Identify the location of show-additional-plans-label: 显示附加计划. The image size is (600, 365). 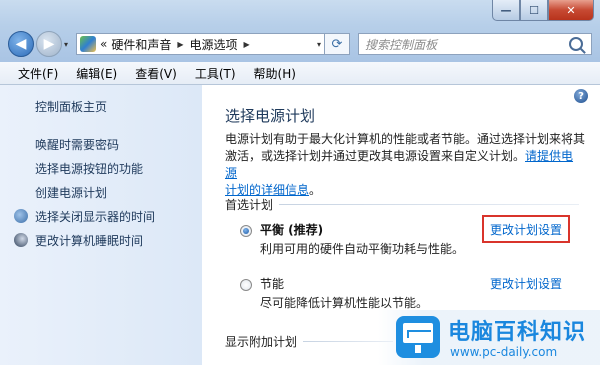
(261, 341).